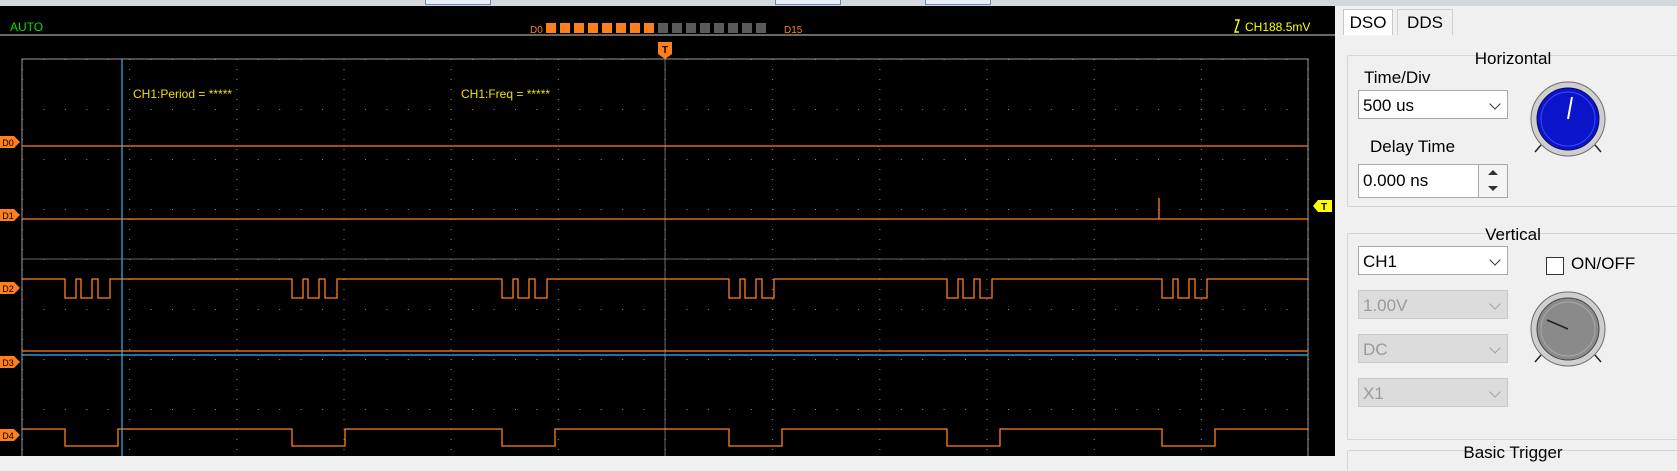  Describe the element at coordinates (26, 27) in the screenshot. I see `acquisition-mode-label: AUTO` at that location.